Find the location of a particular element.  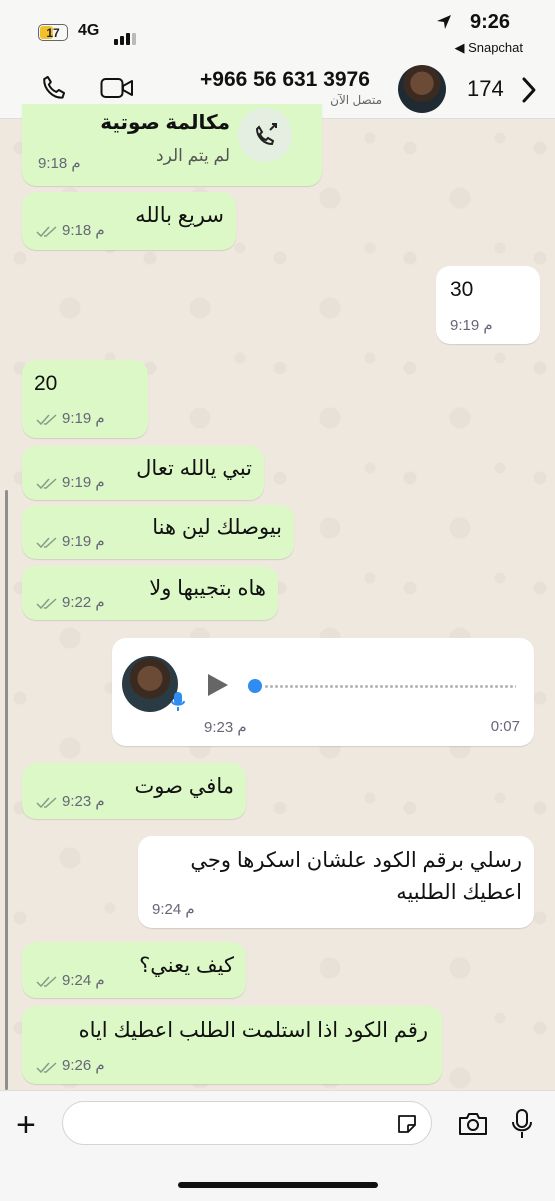

location-arrow-icon is located at coordinates (444, 22).